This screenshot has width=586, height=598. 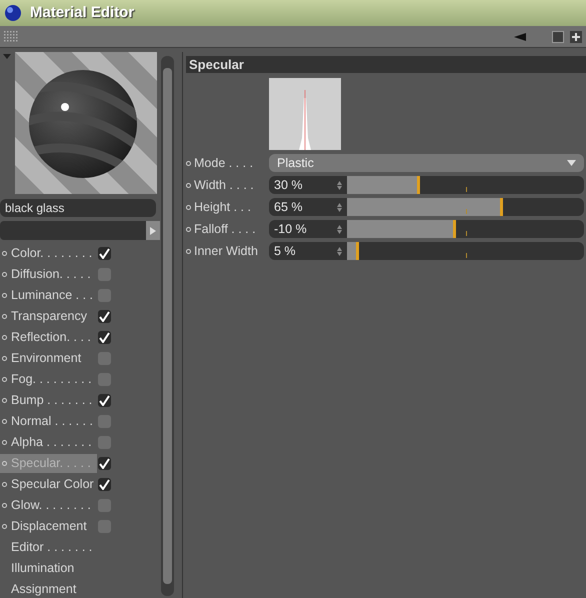 I want to click on triangle-icon, so click(x=520, y=36).